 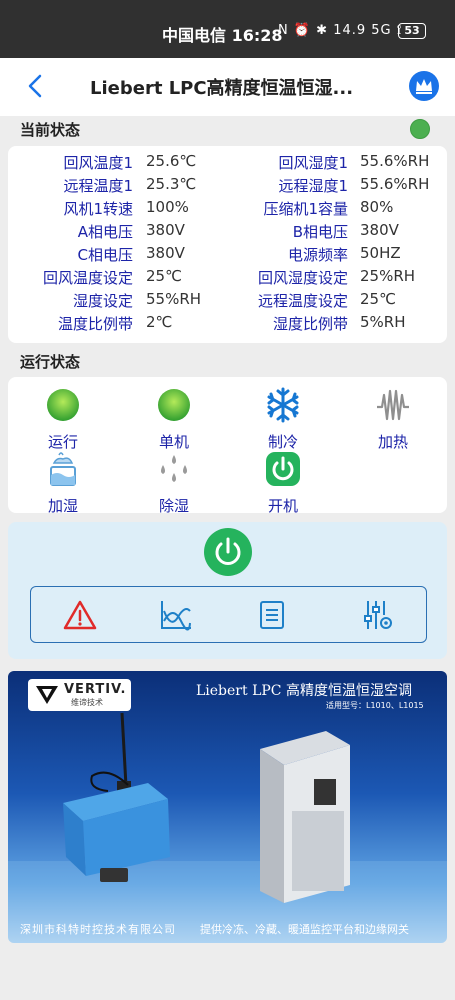 I want to click on system-status-bar: 中国电信 16:28 N ⏰ ✱ 14.9 5G ⟟ 53, so click(x=227, y=29).